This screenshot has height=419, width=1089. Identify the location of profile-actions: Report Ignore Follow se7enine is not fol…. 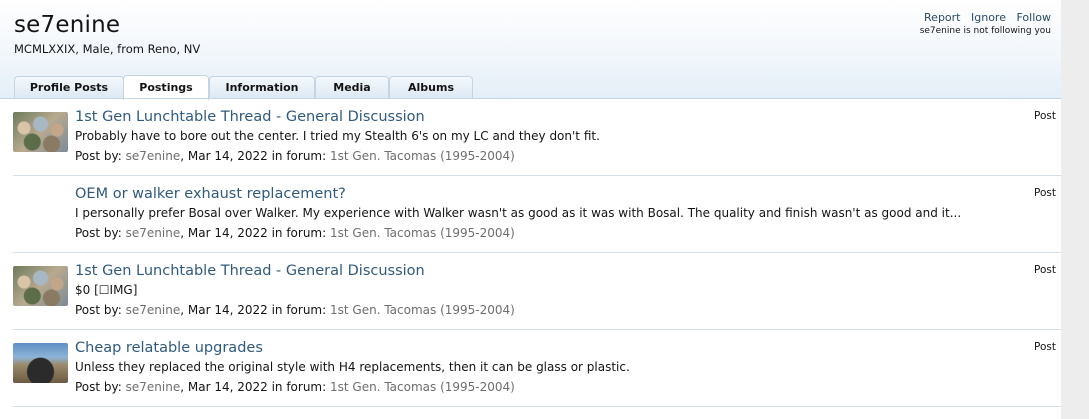
(984, 23).